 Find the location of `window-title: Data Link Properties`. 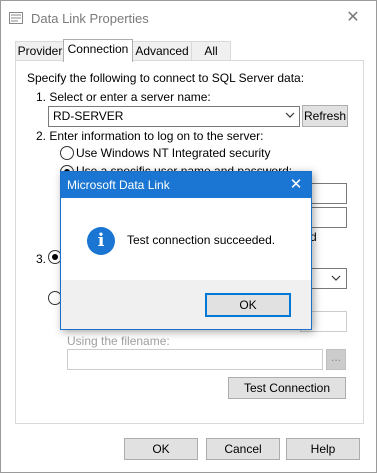

window-title: Data Link Properties is located at coordinates (90, 18).